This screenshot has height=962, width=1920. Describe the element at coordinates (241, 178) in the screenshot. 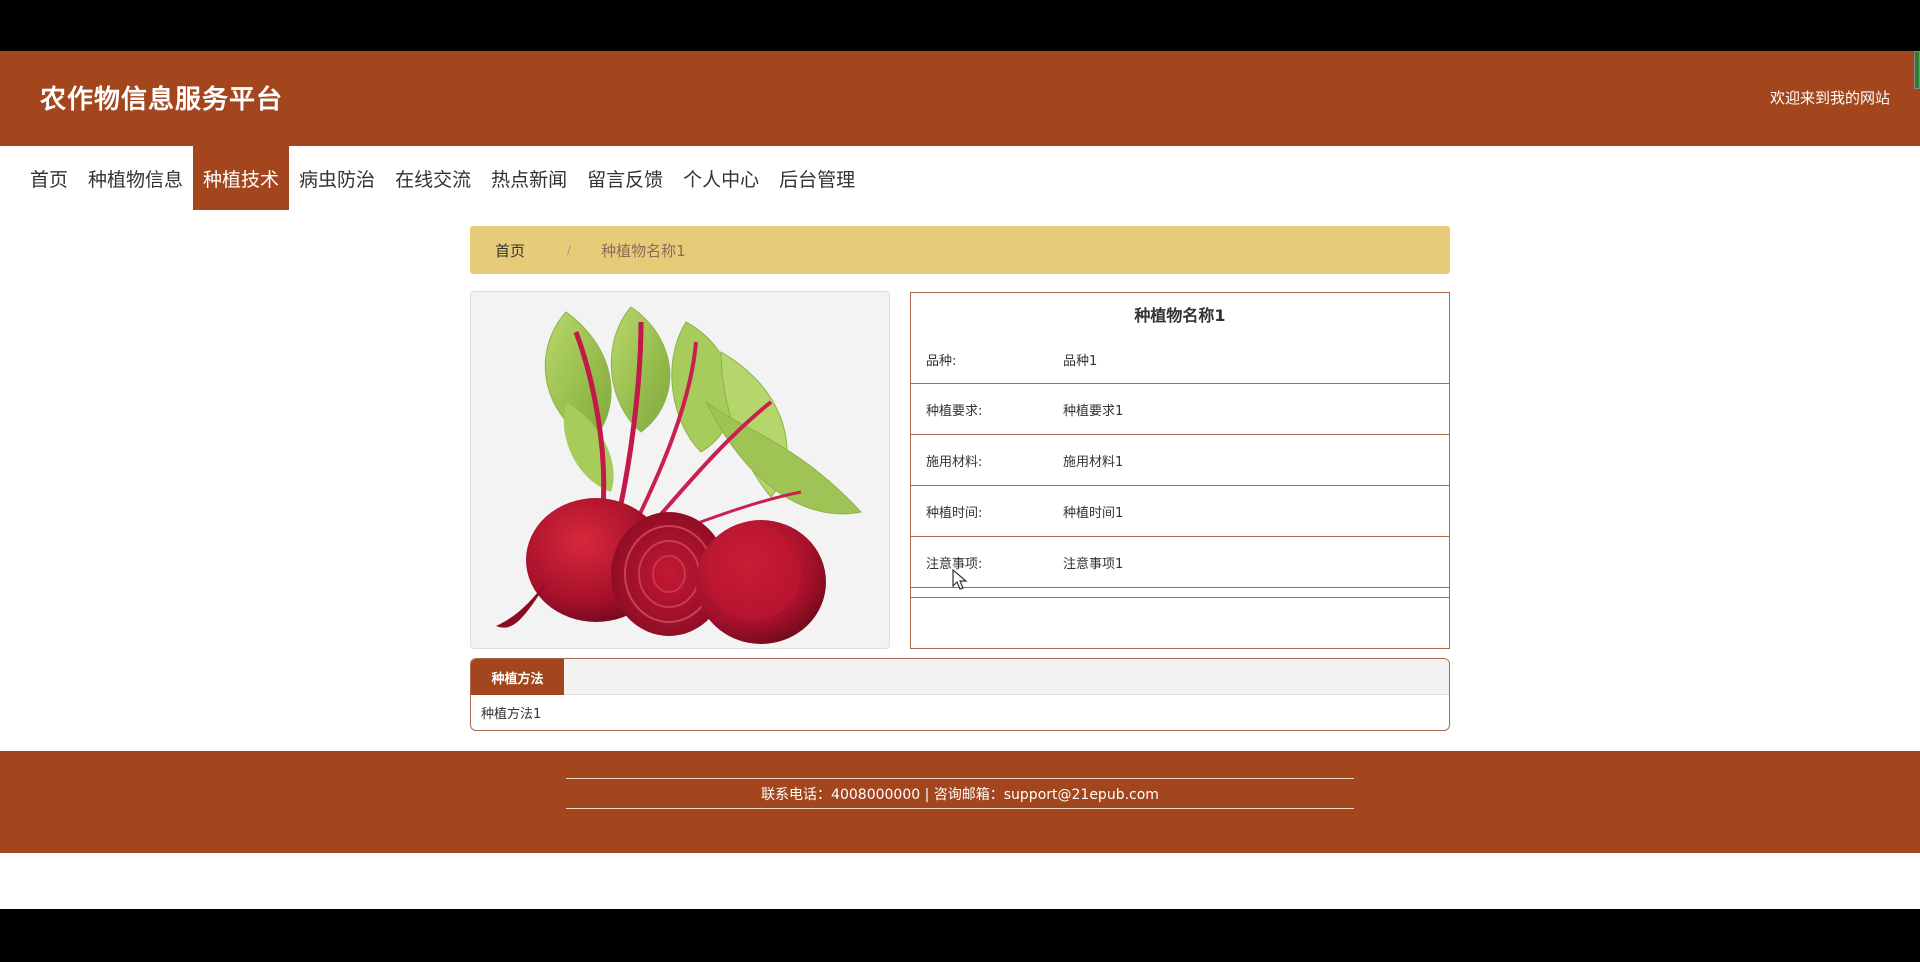

I see `nav-item-planting-tech: 种植技术` at that location.